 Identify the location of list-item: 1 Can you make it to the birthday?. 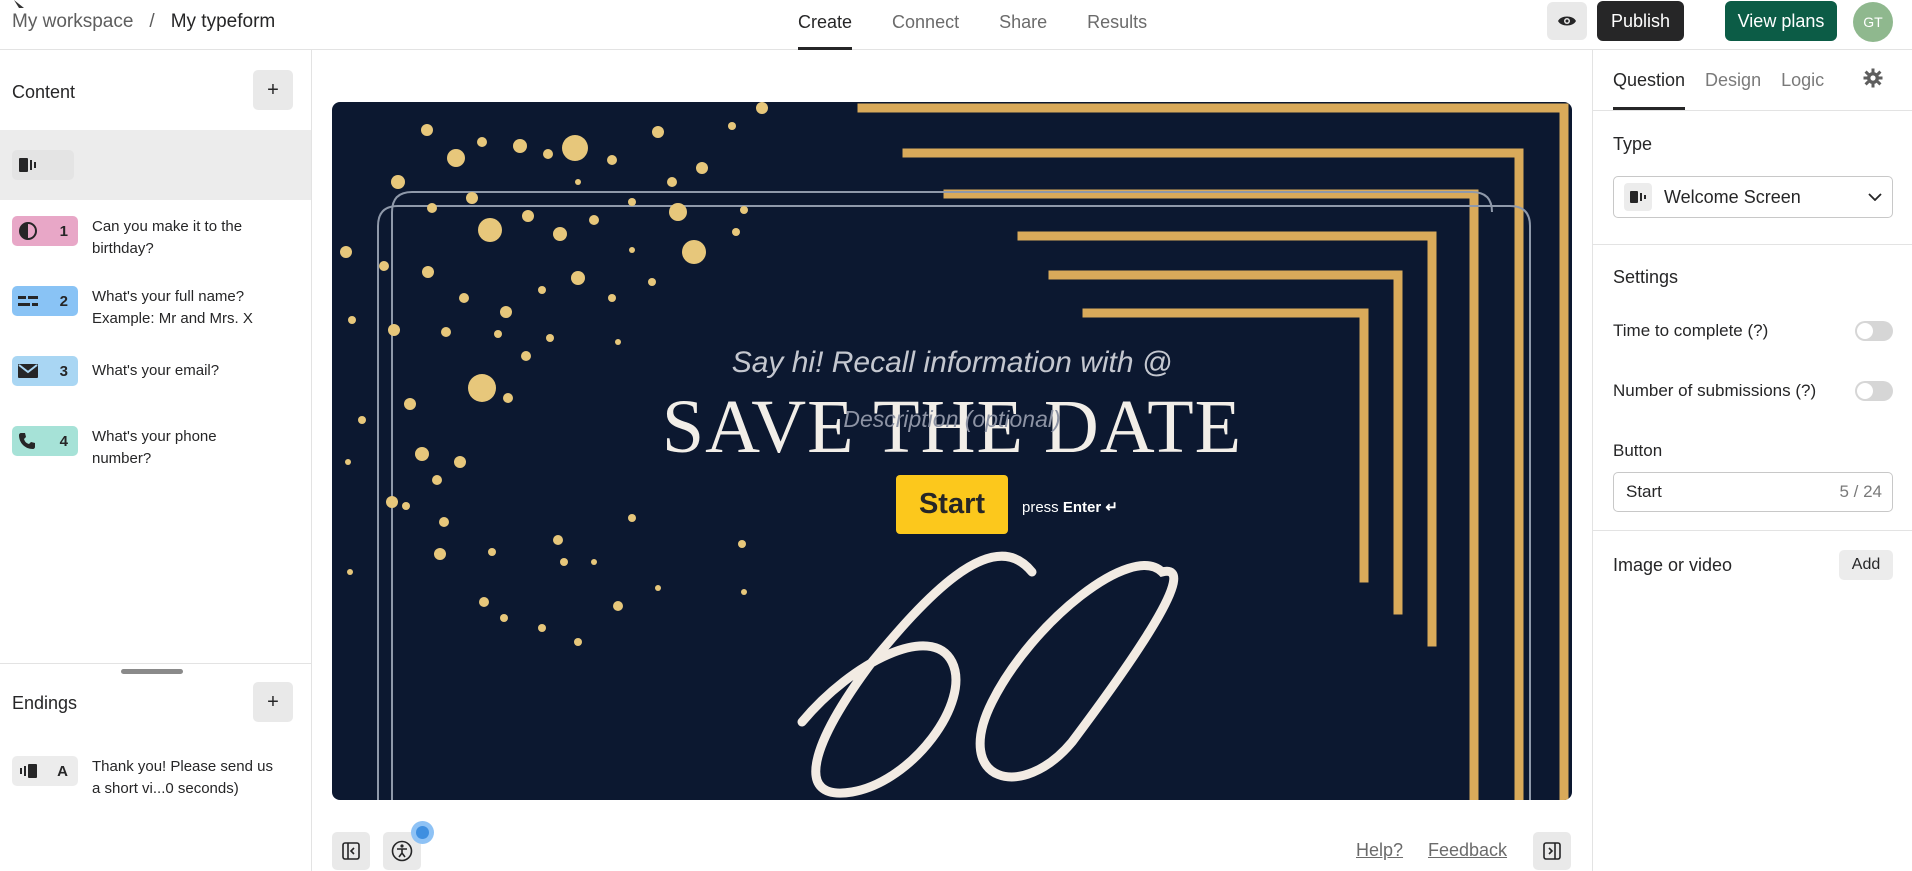
(157, 238).